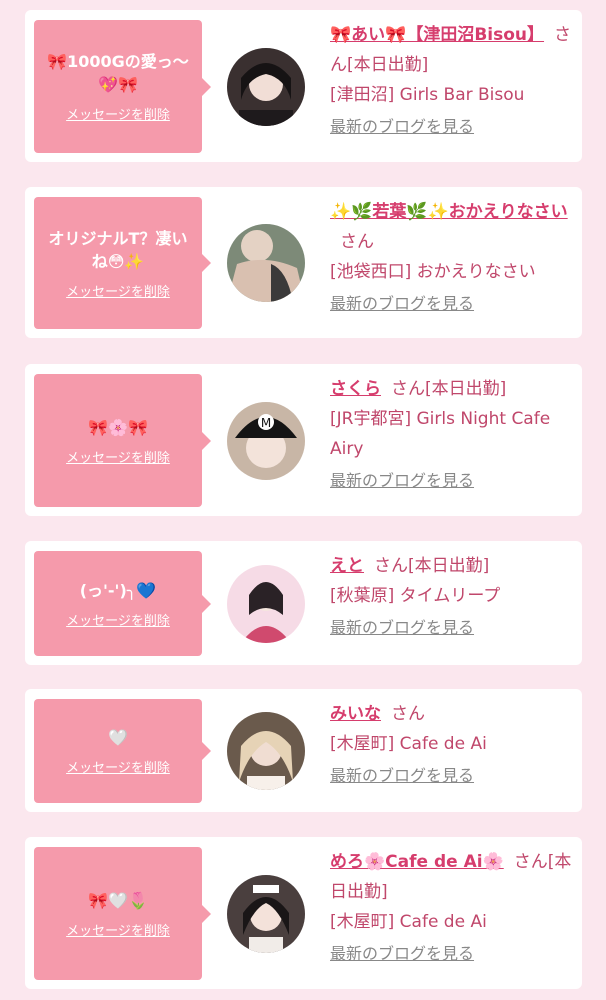 The width and height of the screenshot is (606, 1000). What do you see at coordinates (452, 714) in the screenshot?
I see `name-line: みいな さん` at bounding box center [452, 714].